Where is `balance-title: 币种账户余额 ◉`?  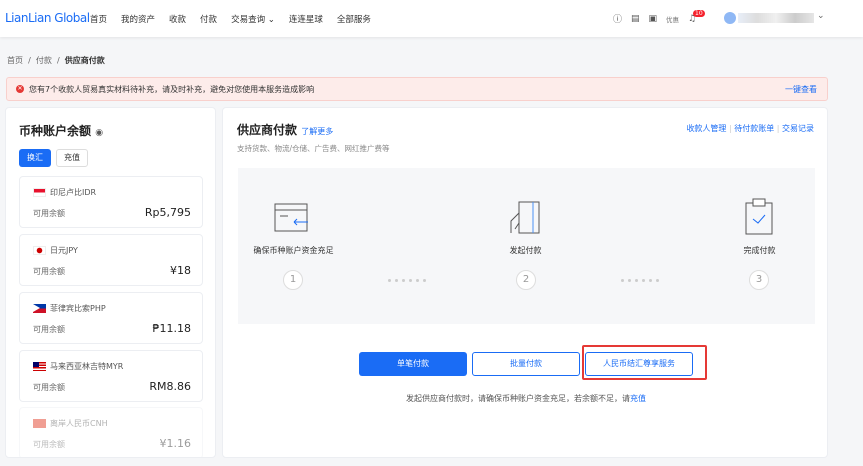
balance-title: 币种账户余额 ◉ is located at coordinates (61, 131).